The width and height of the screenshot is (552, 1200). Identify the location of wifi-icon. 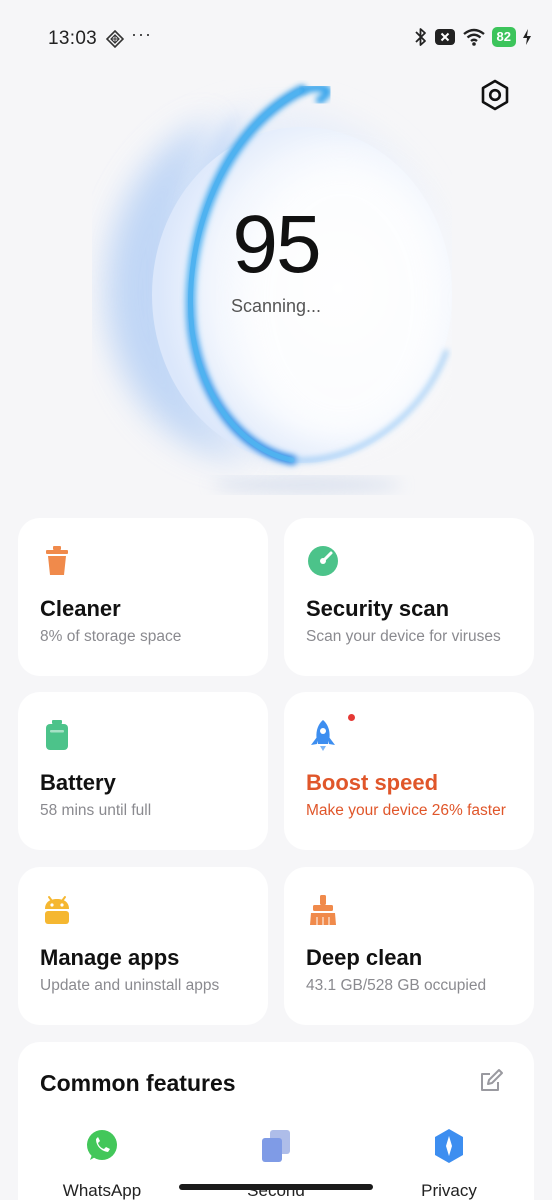
(473, 37).